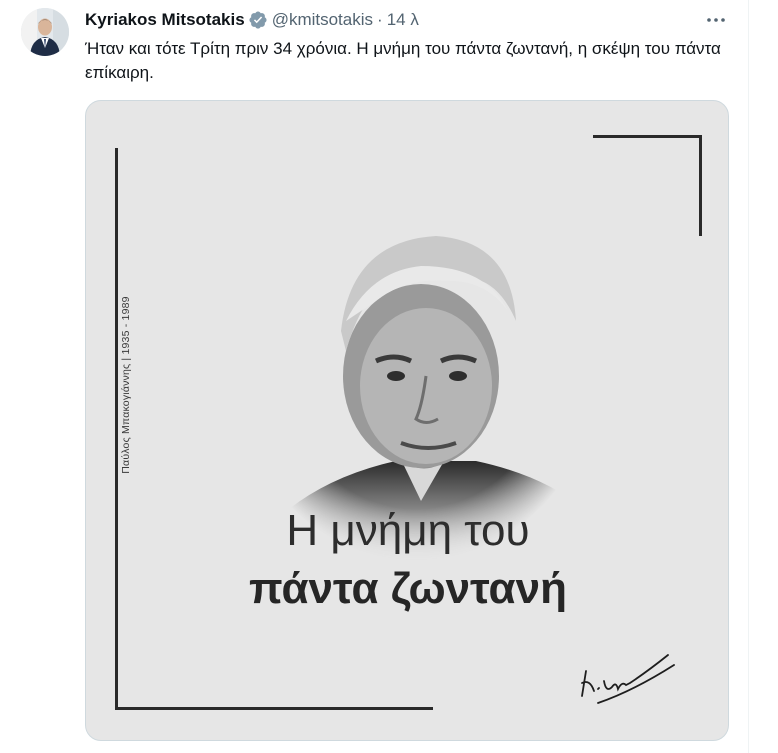 Image resolution: width=778 pixels, height=753 pixels. What do you see at coordinates (628, 679) in the screenshot?
I see `signature-icon` at bounding box center [628, 679].